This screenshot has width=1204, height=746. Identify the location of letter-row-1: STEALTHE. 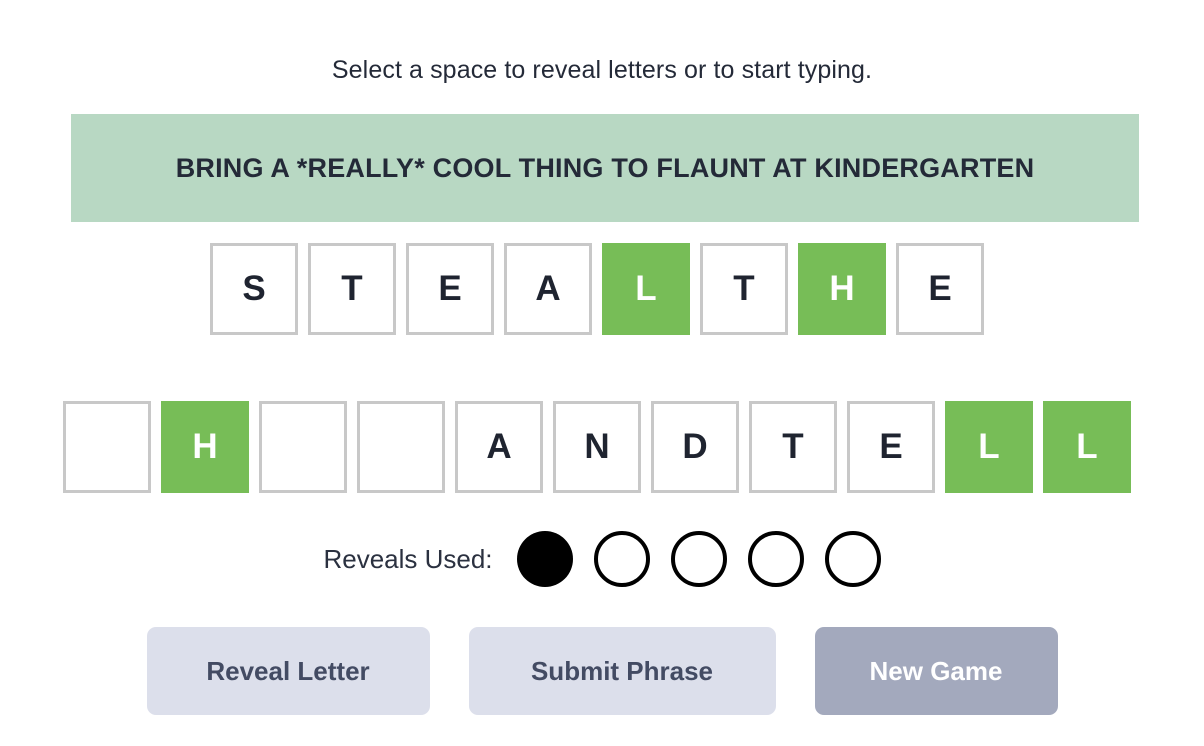
(602, 289).